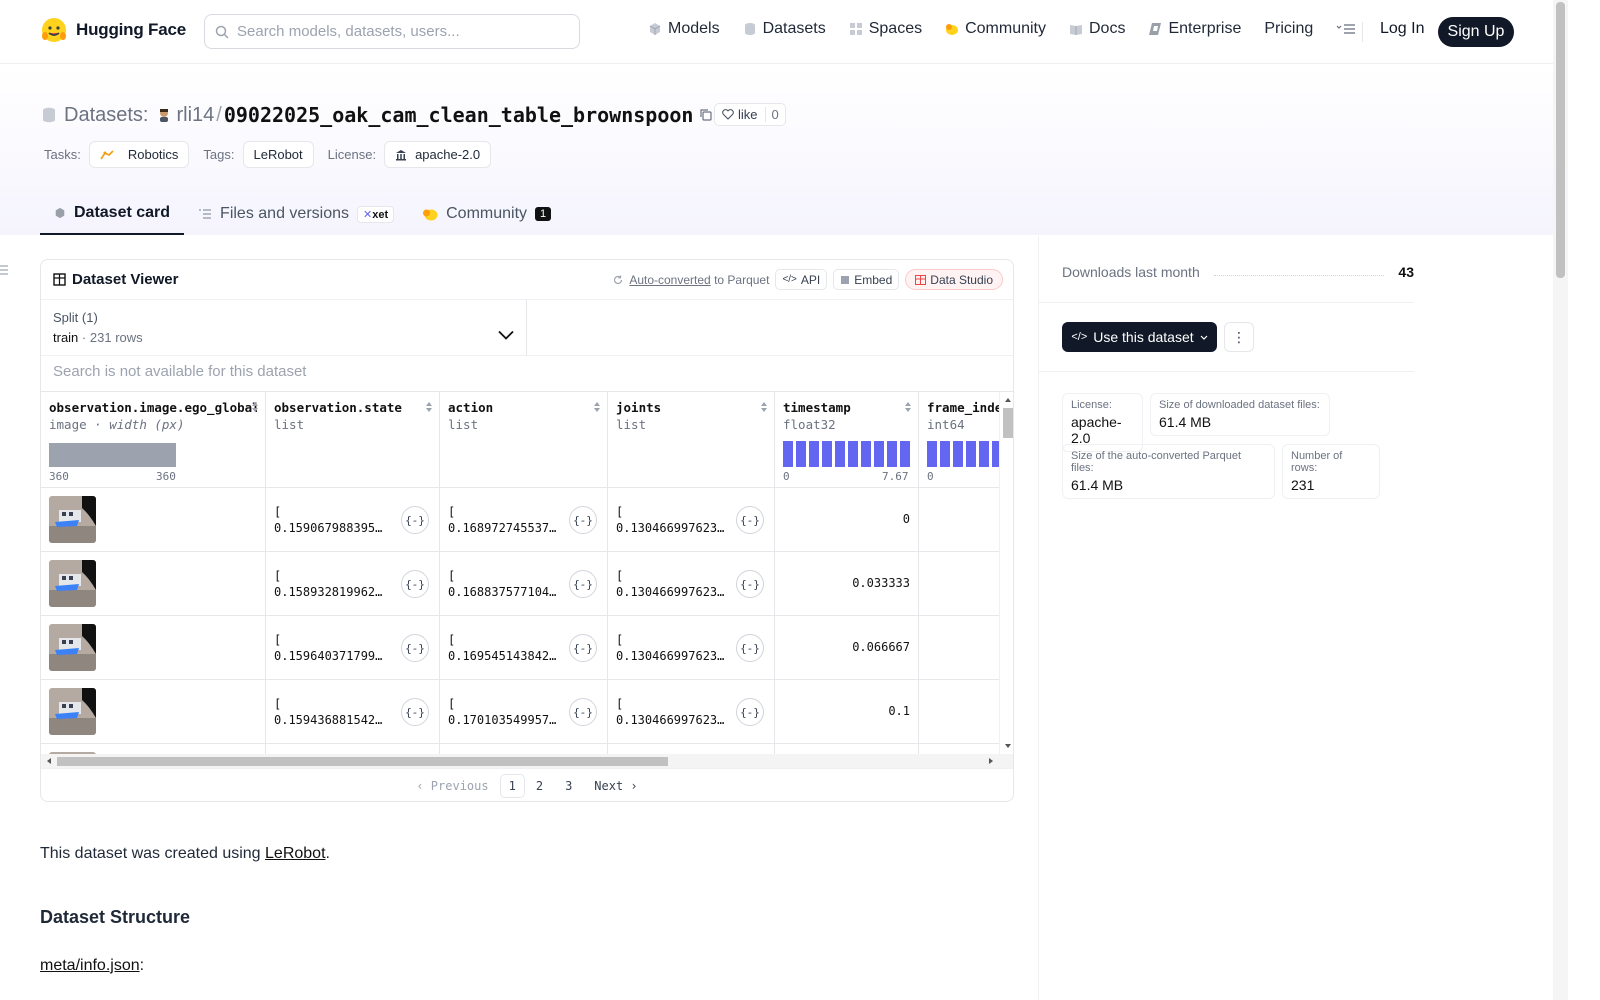 The height and width of the screenshot is (1000, 1600). Describe the element at coordinates (801, 279) in the screenshot. I see `api-button: </> API` at that location.